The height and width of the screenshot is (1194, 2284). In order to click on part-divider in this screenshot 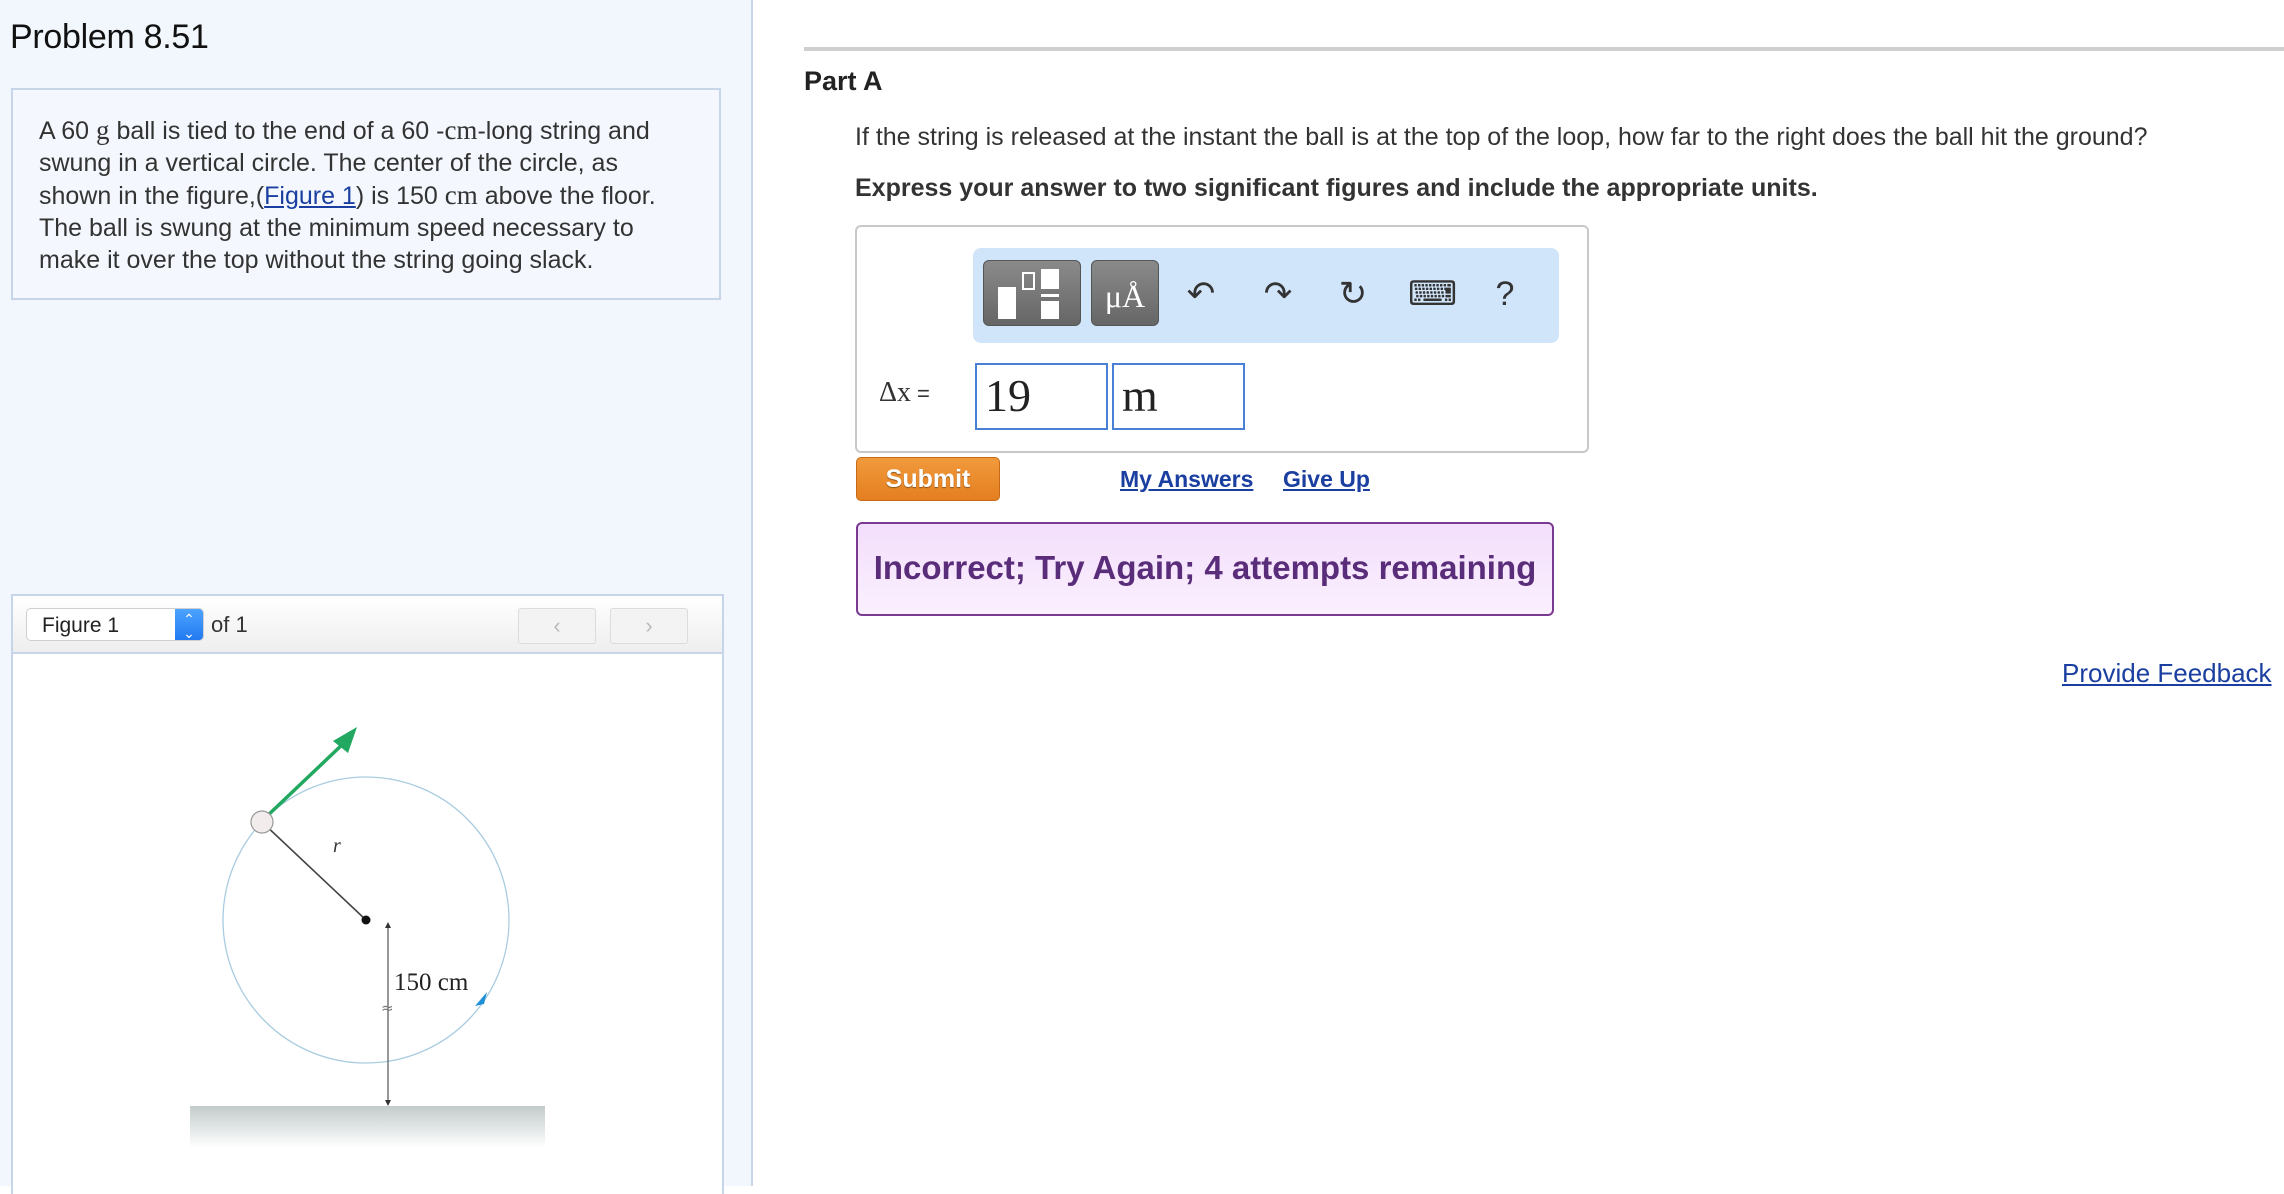, I will do `click(1544, 49)`.